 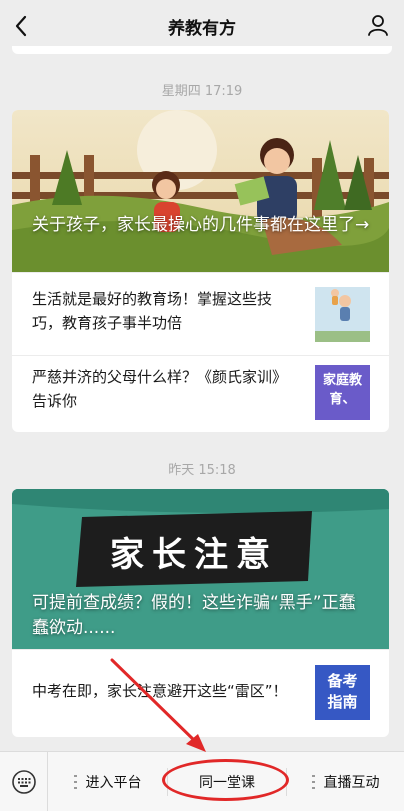 I want to click on cover-banner-text: 家长注意, so click(x=194, y=555).